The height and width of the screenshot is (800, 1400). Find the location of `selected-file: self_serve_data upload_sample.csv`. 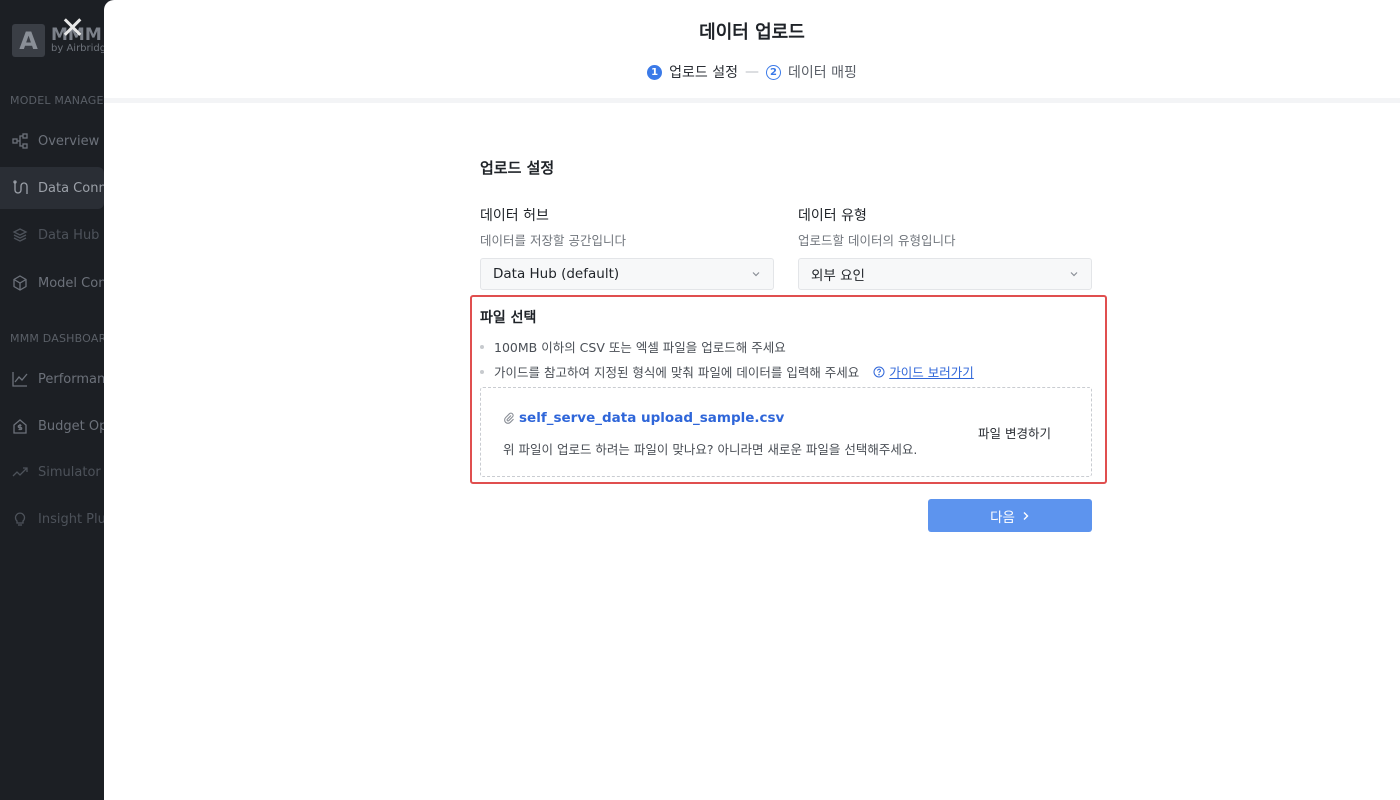

selected-file: self_serve_data upload_sample.csv is located at coordinates (643, 418).